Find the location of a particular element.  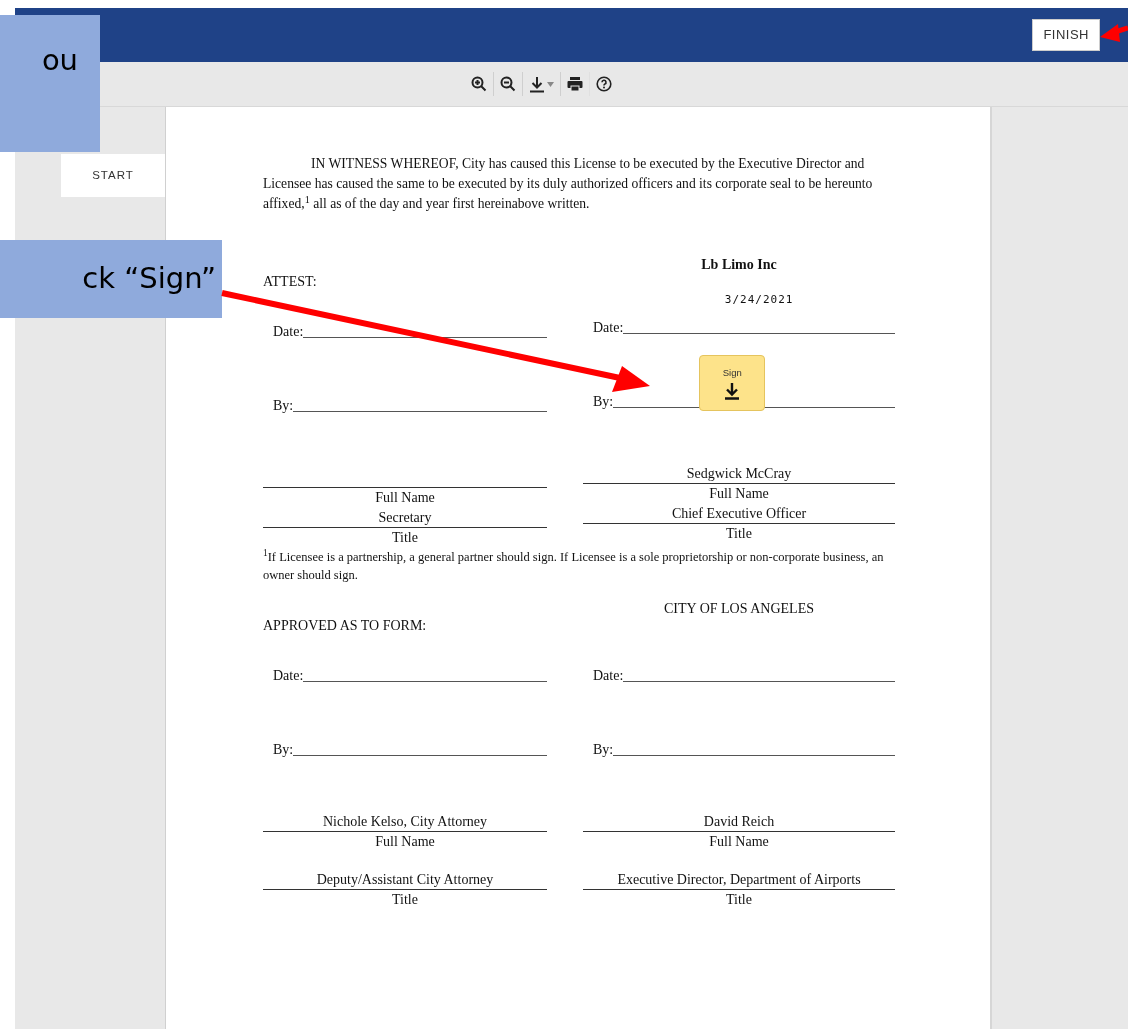

pointer-arrow is located at coordinates (1114, 33).